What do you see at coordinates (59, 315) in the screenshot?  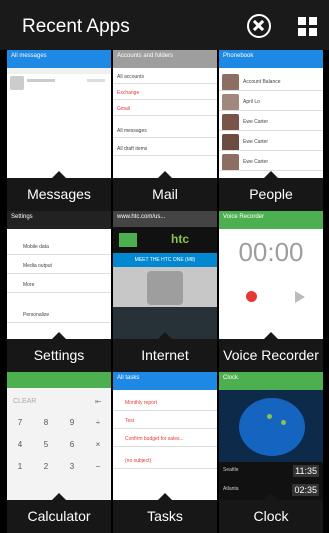 I see `settings-row: Personalize` at bounding box center [59, 315].